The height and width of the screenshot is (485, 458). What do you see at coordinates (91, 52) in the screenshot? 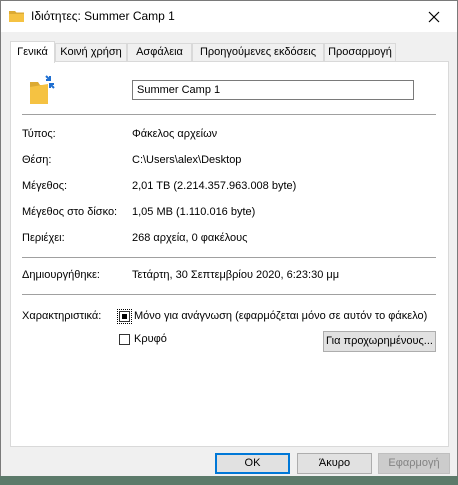
I see `tab-sharing: Κοινή χρήση` at bounding box center [91, 52].